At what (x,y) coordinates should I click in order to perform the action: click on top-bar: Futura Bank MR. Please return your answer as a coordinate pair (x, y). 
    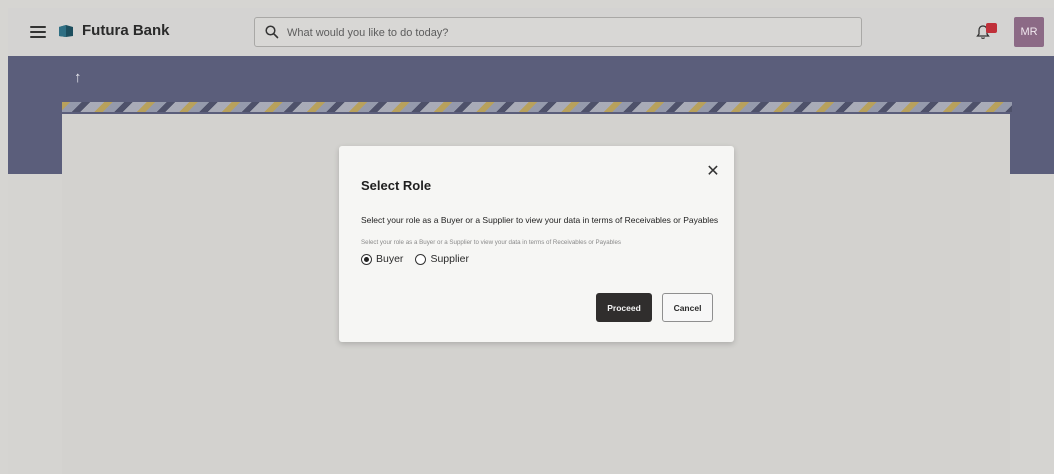
    Looking at the image, I should click on (531, 32).